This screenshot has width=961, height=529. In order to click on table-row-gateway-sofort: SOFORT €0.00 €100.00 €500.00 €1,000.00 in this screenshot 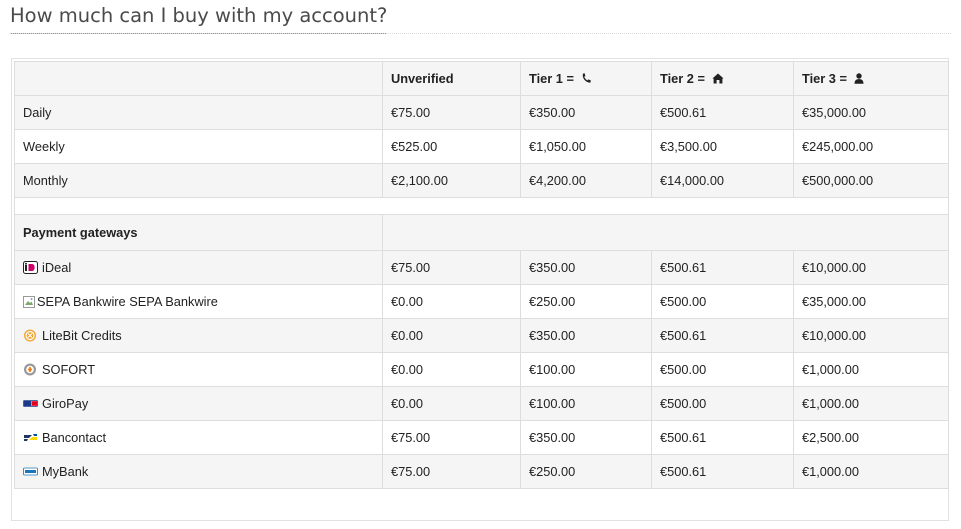, I will do `click(481, 369)`.